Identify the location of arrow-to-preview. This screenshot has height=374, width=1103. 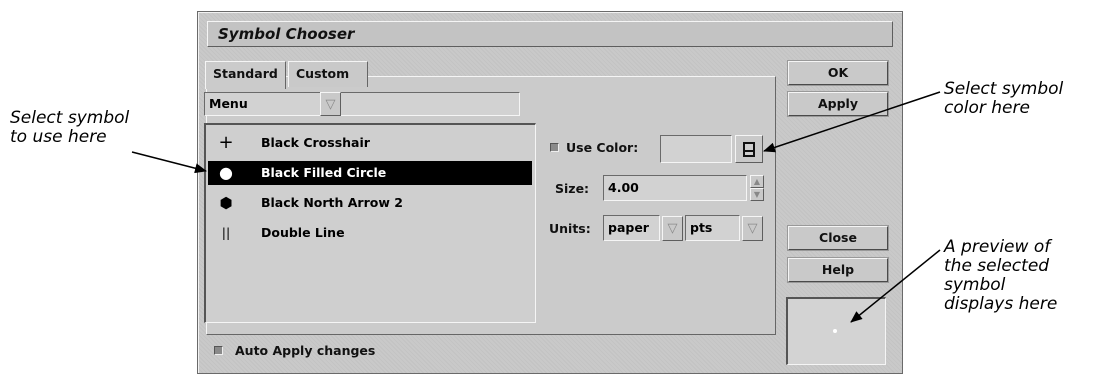
(895, 286).